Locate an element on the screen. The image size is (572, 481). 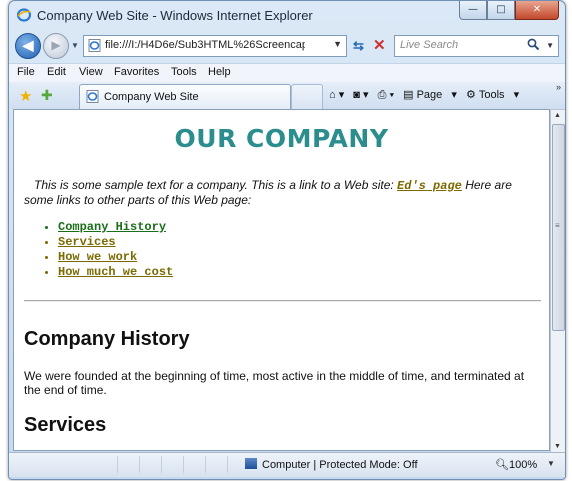
section-heading-services: Services is located at coordinates (65, 425).